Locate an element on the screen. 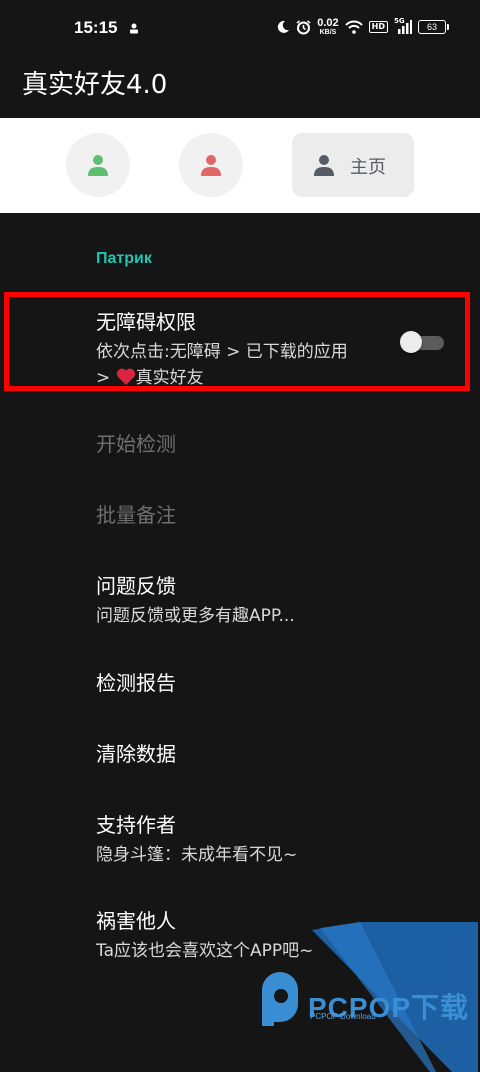 The image size is (480, 1072). app-title: 真实好友4.0 is located at coordinates (95, 85).